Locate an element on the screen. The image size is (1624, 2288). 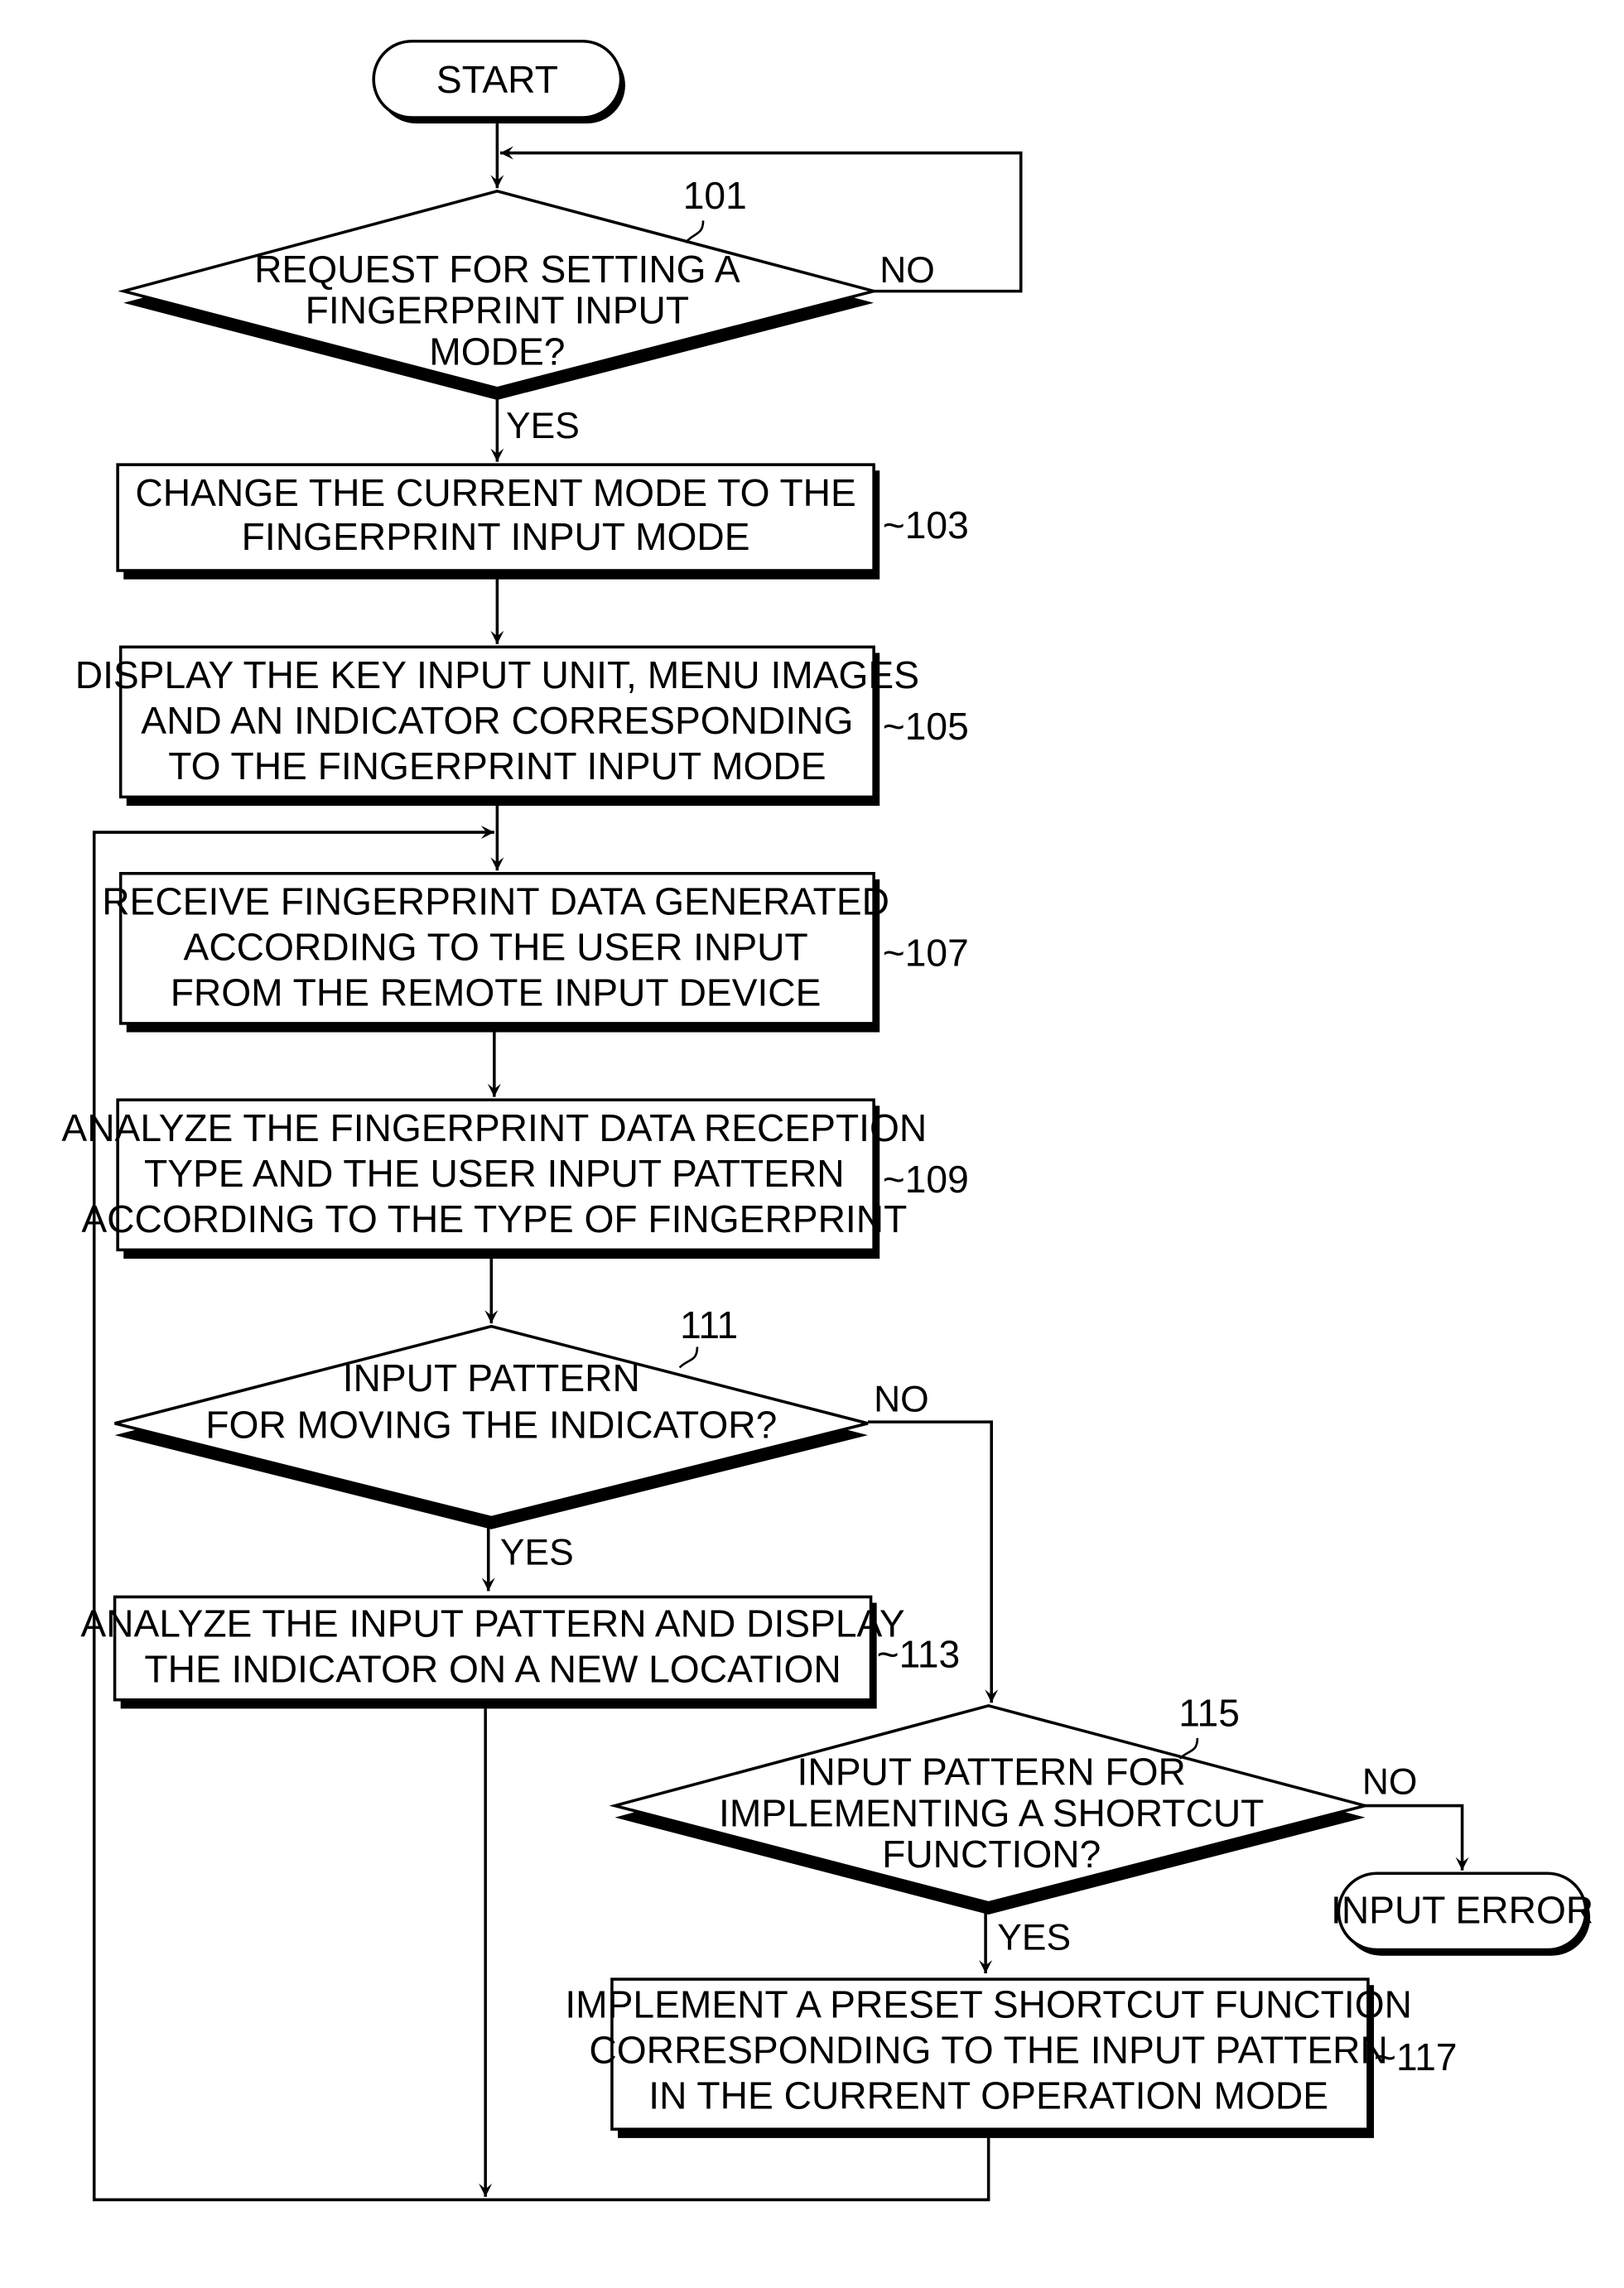
edge-label-115-no: NO is located at coordinates (1390, 1782).